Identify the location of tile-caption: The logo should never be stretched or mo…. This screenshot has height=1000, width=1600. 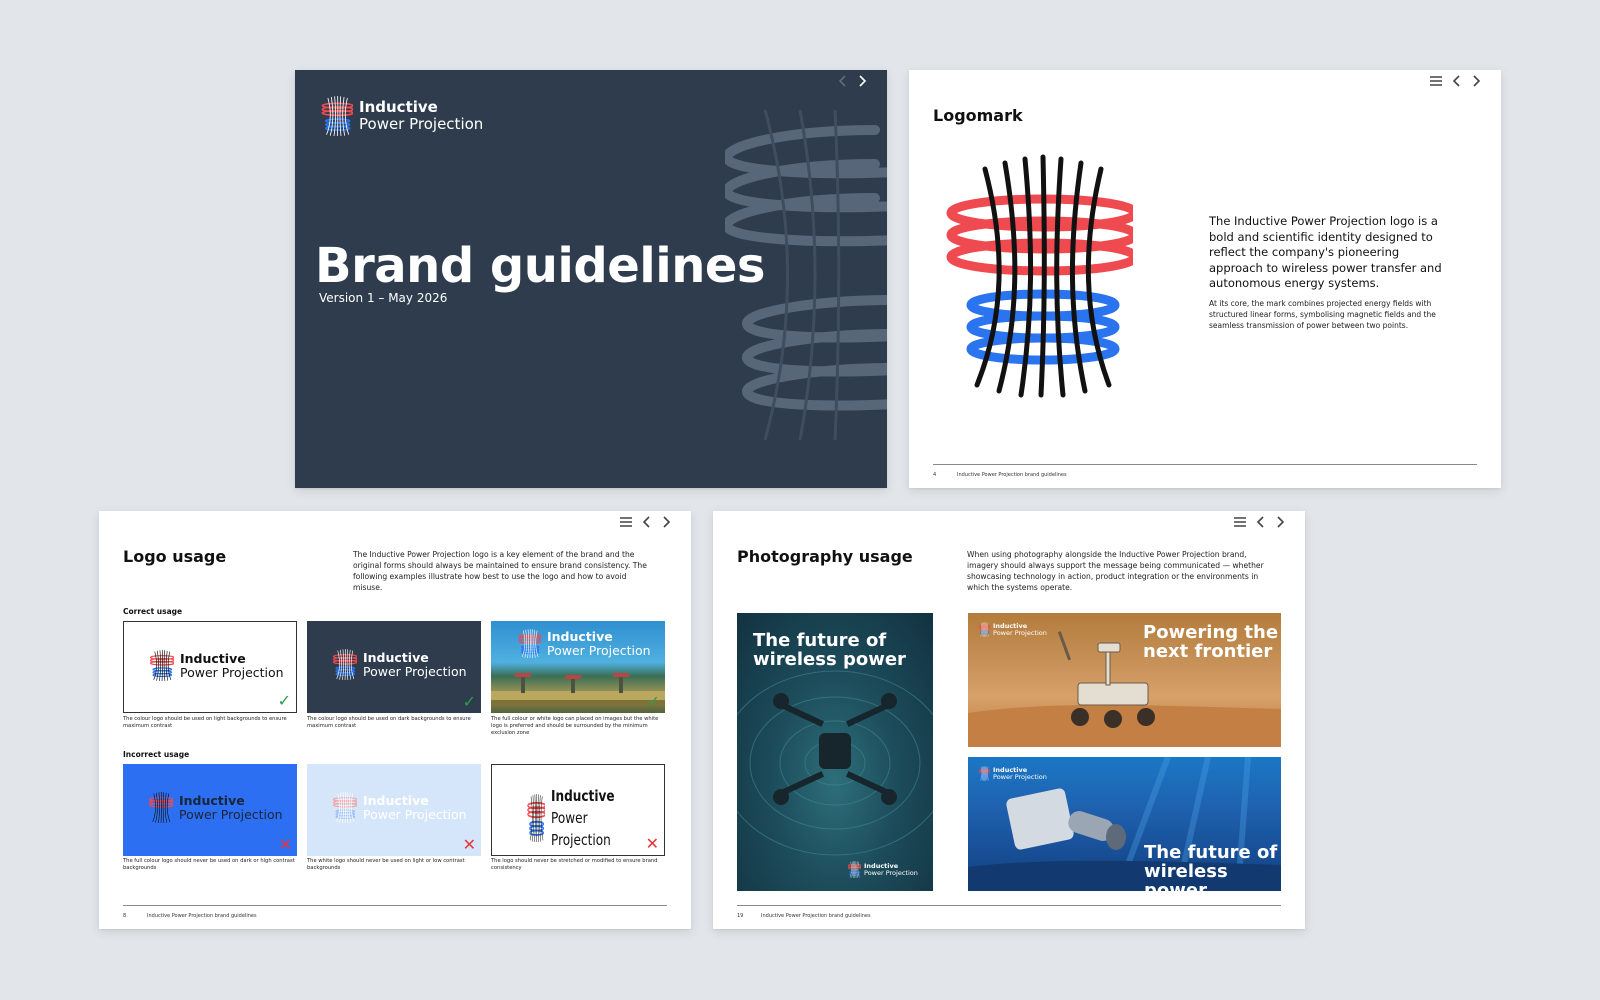
(574, 864).